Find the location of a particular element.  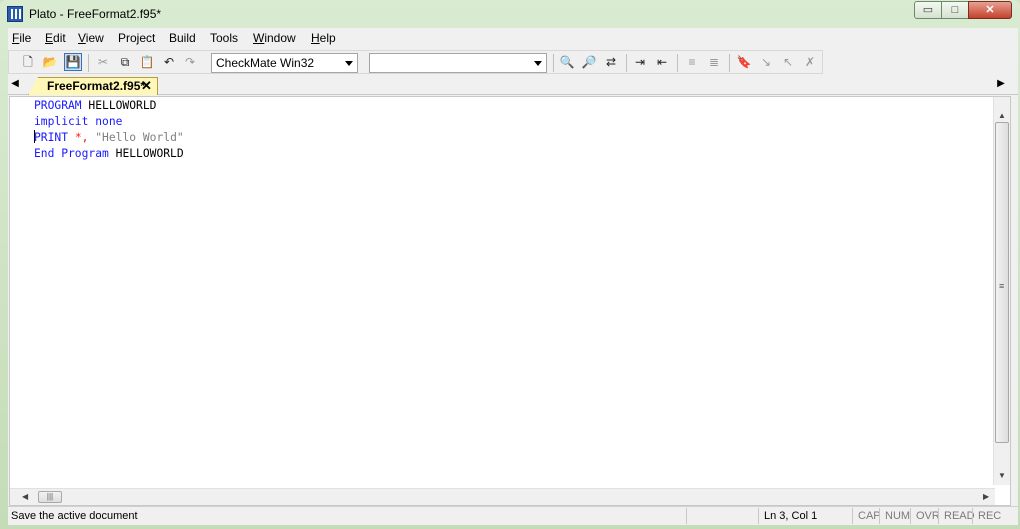

scroll-up-icon: ▲ is located at coordinates (1002, 115).